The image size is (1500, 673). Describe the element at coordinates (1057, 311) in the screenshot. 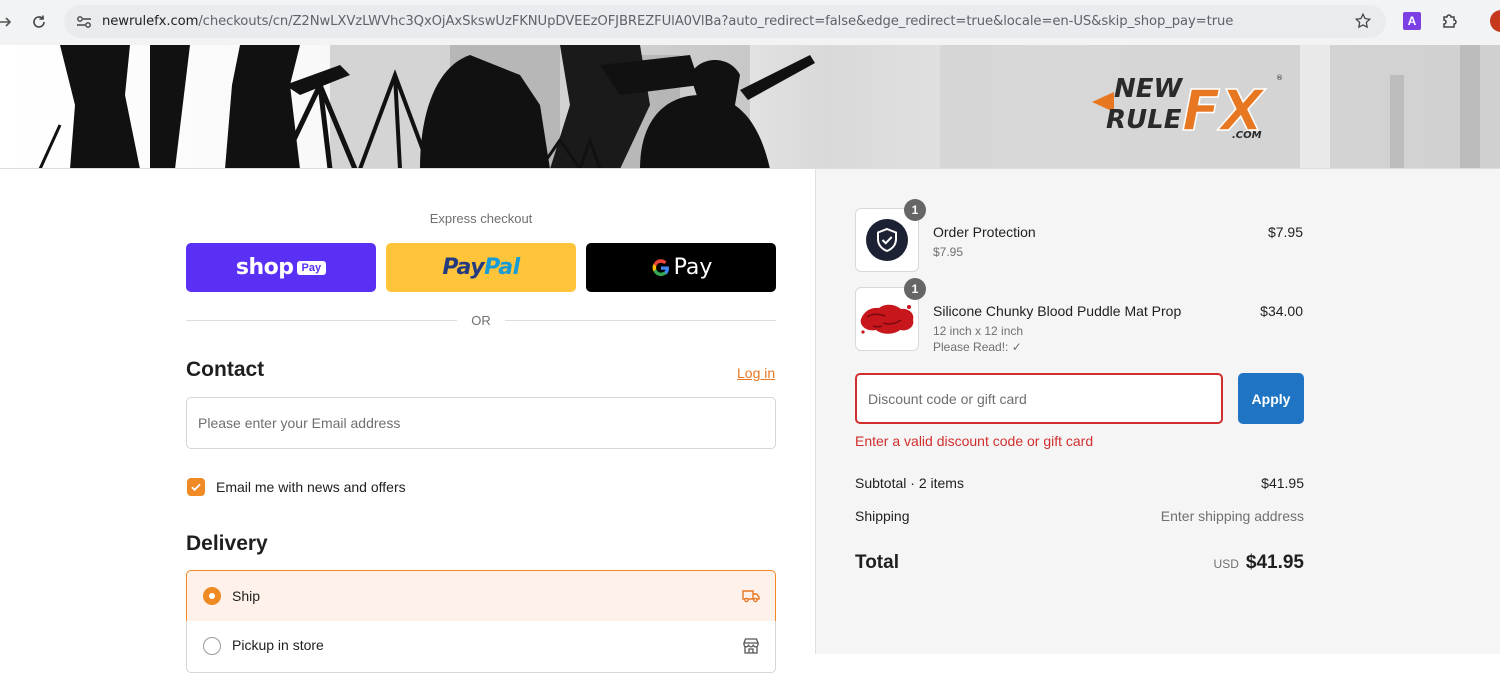

I see `item-name: Silicone Chunky Blood Puddle Mat Prop` at that location.